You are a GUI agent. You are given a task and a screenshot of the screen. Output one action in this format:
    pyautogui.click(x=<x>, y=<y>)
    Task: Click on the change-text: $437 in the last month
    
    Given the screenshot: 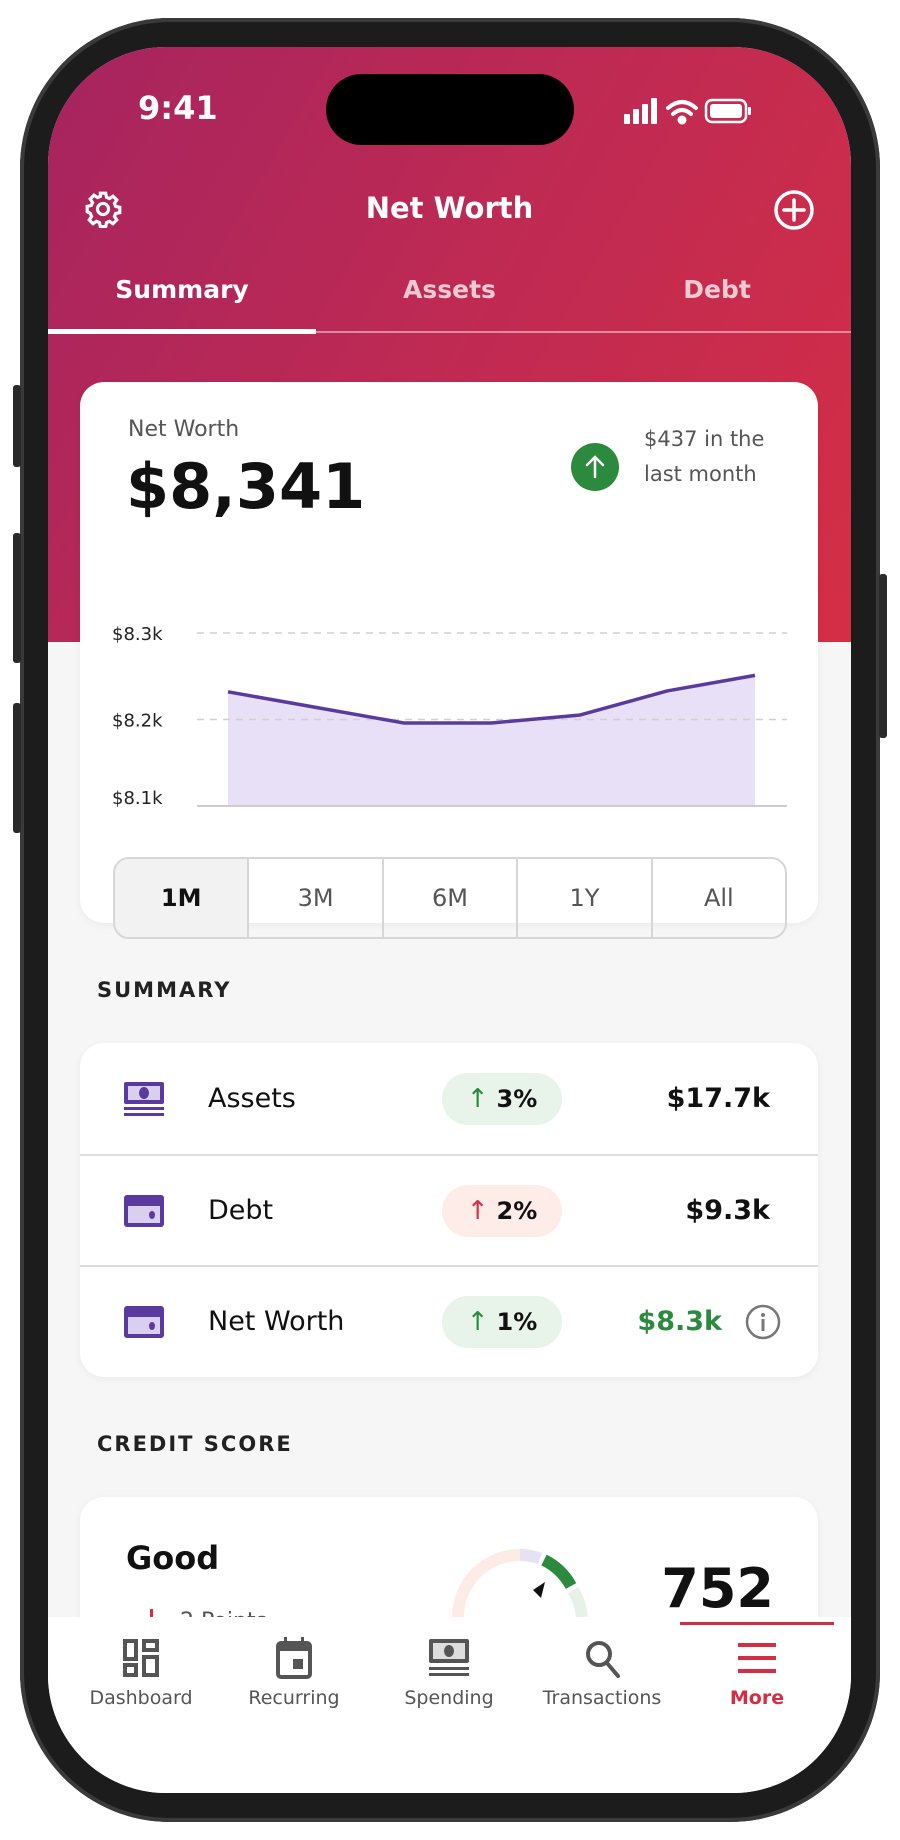 What is the action you would take?
    pyautogui.click(x=704, y=457)
    